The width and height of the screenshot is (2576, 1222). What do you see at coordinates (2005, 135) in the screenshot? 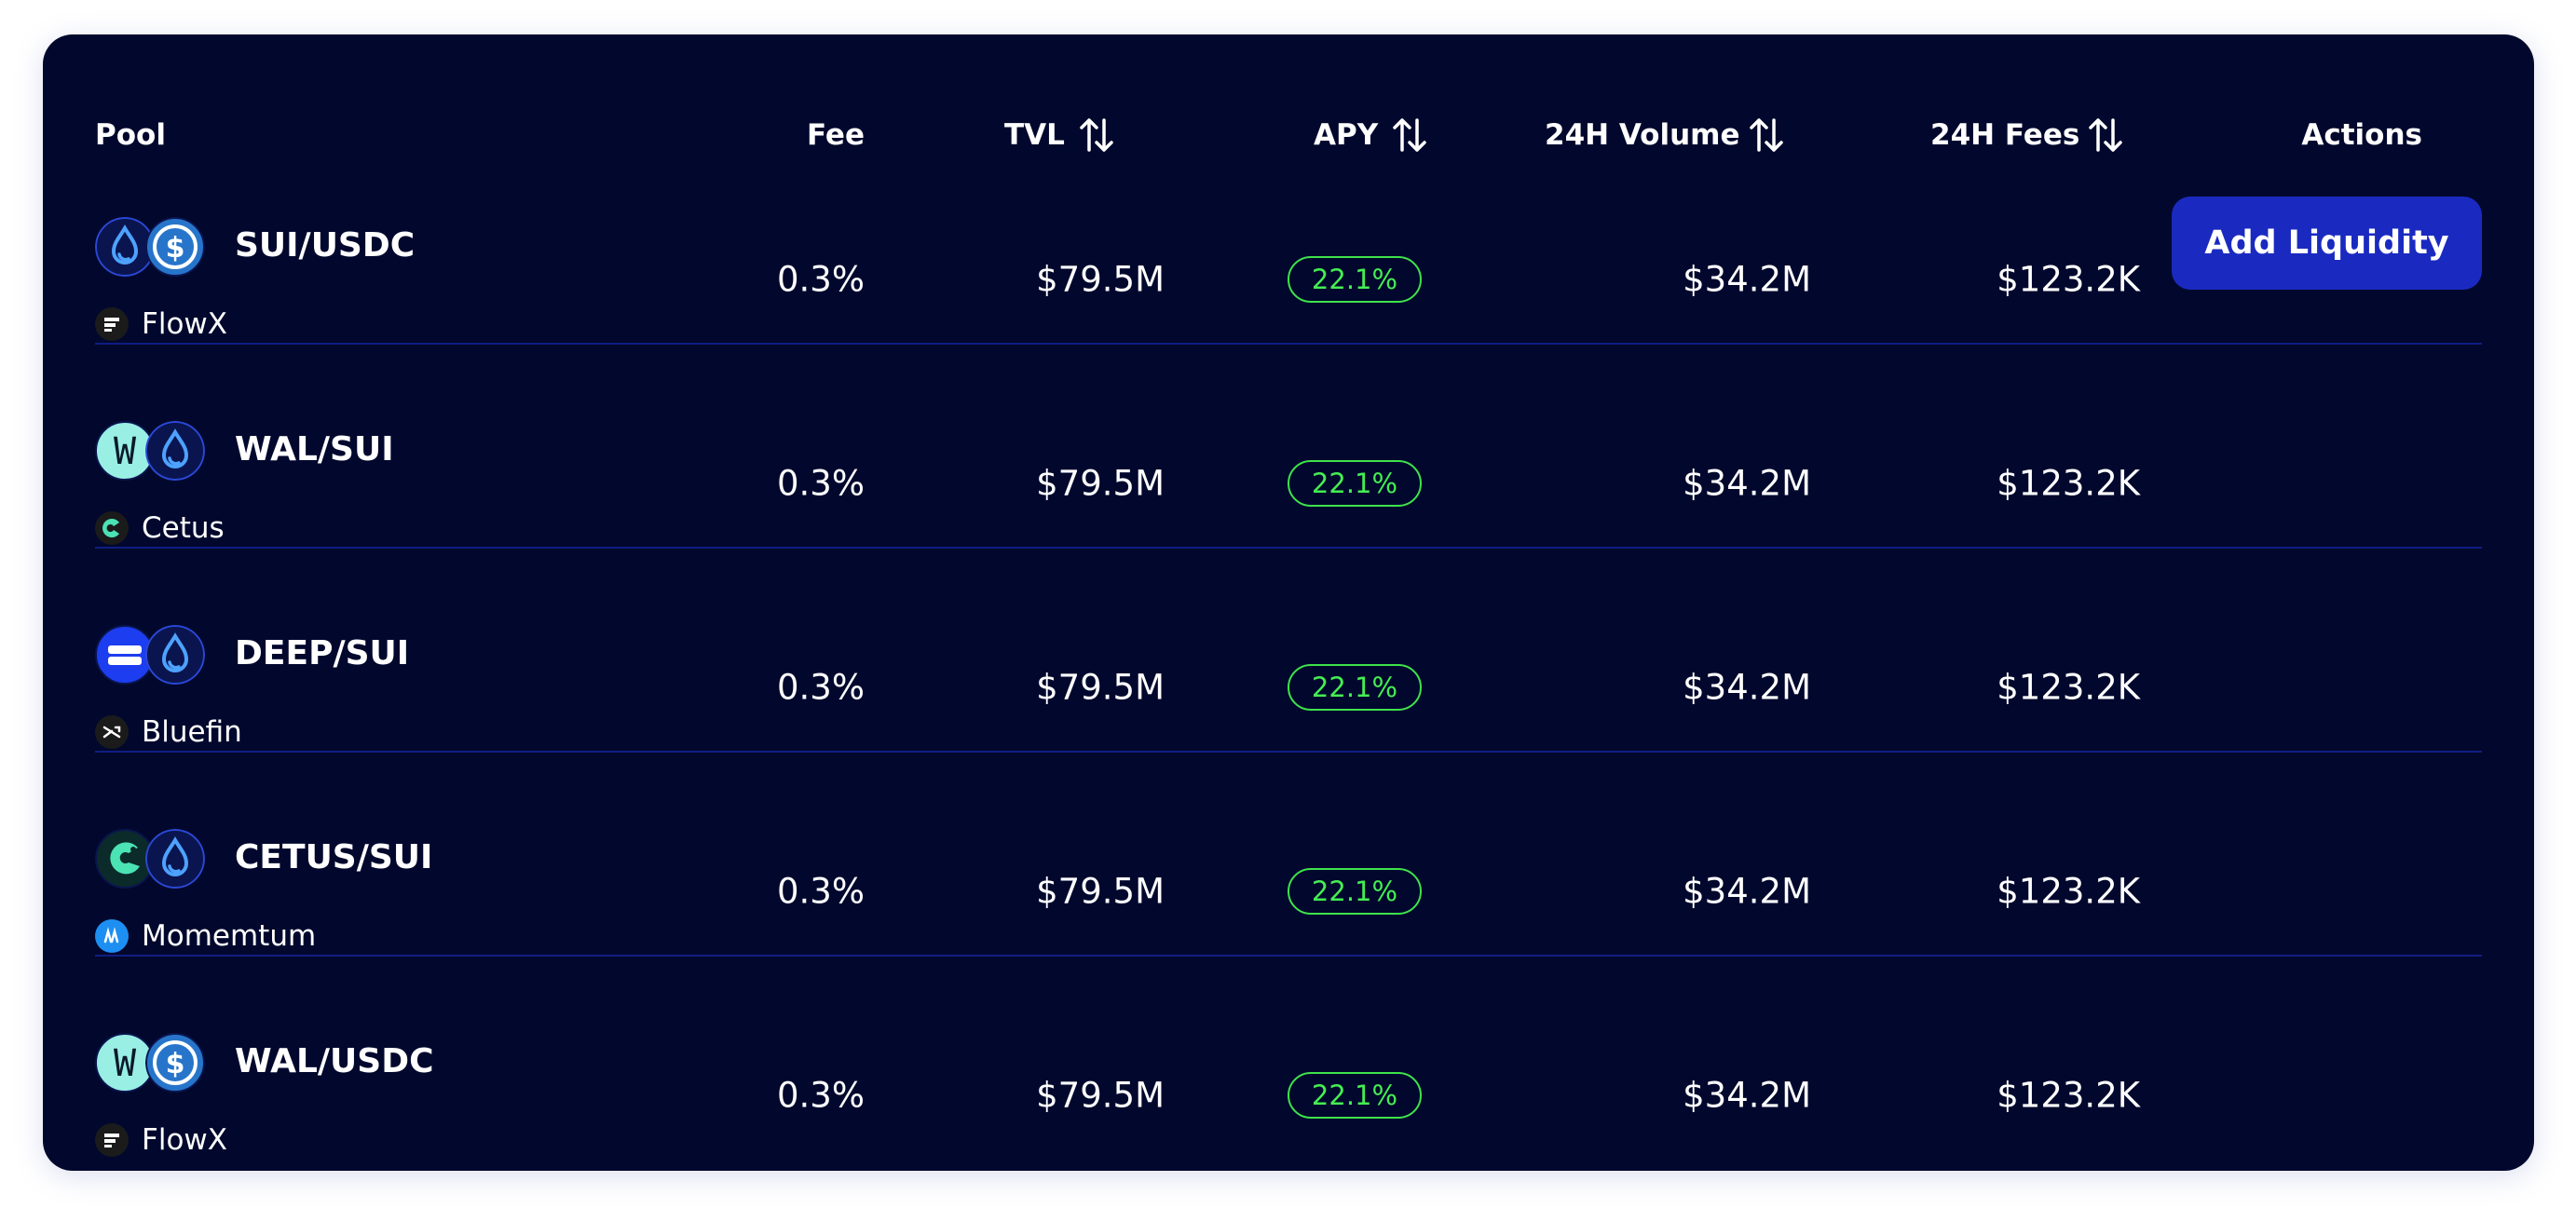
I see `column-header-fees-label: 24H Fees` at bounding box center [2005, 135].